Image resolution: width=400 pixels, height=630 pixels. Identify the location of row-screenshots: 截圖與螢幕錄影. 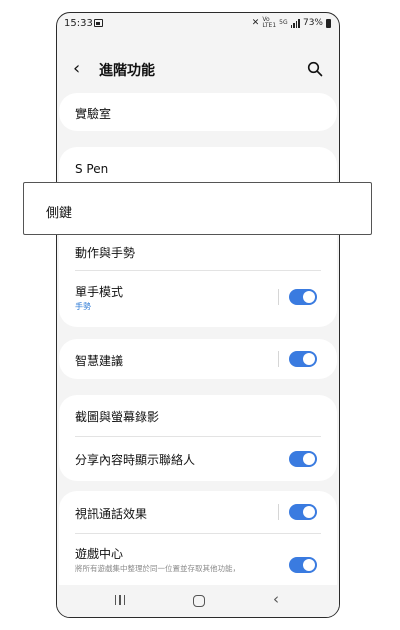
(198, 416).